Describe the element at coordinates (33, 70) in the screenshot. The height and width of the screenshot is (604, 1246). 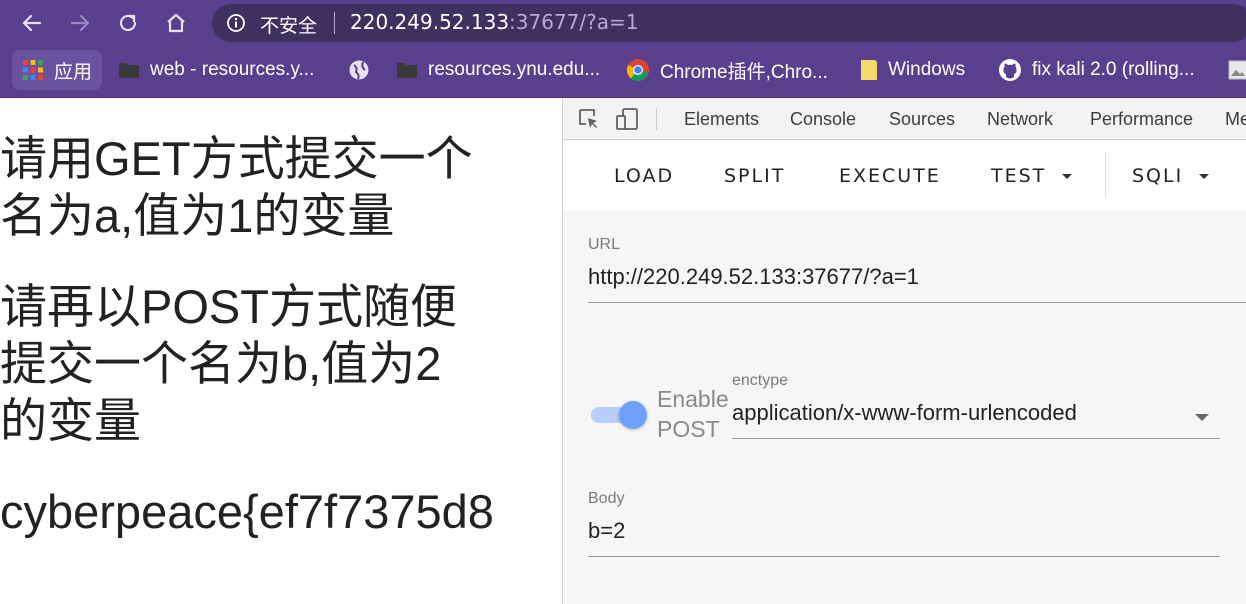
I see `apps-grid-icon` at that location.